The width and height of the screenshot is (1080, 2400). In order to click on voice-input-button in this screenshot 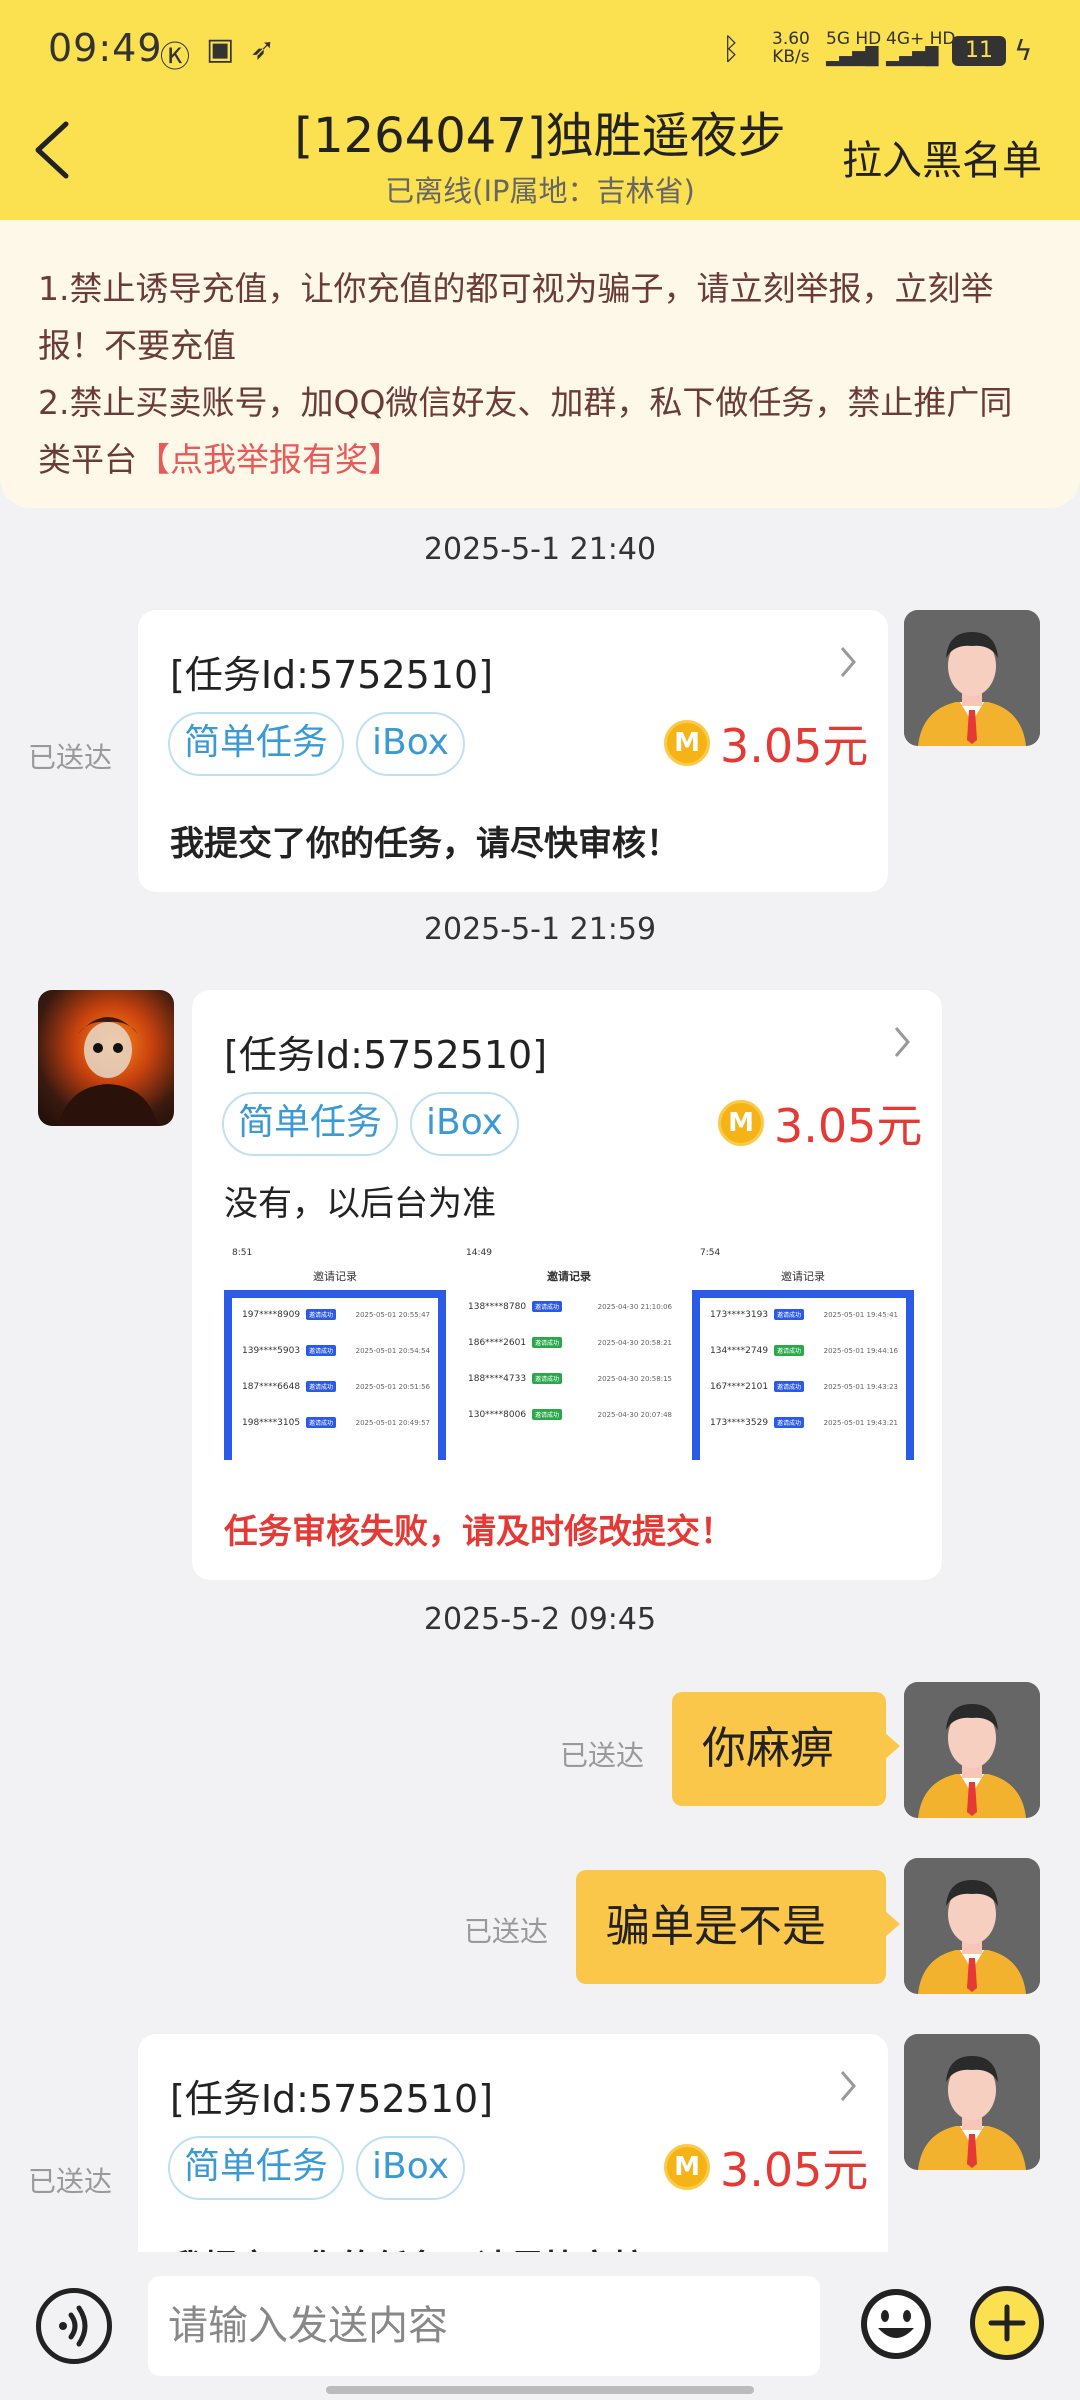, I will do `click(74, 2326)`.